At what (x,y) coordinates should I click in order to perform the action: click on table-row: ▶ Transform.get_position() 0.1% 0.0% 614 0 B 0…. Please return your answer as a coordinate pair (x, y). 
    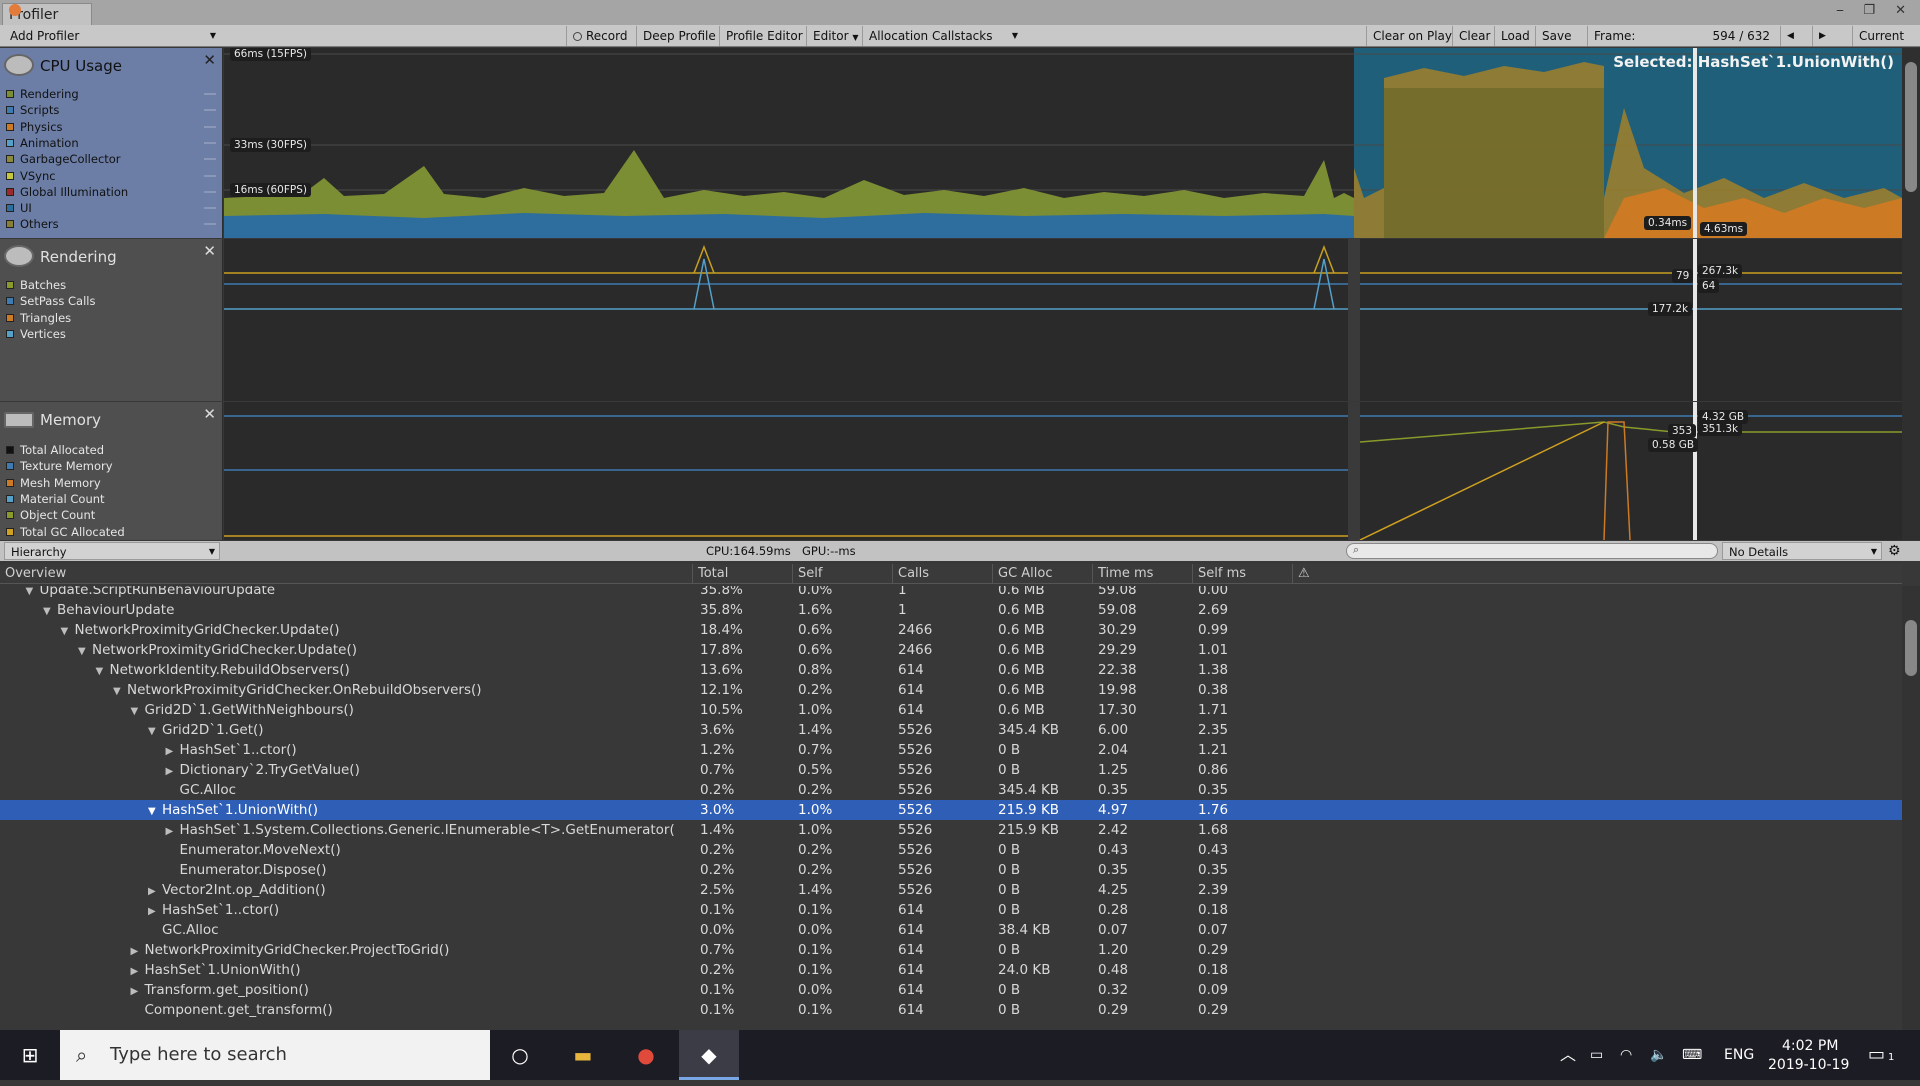
    Looking at the image, I should click on (951, 990).